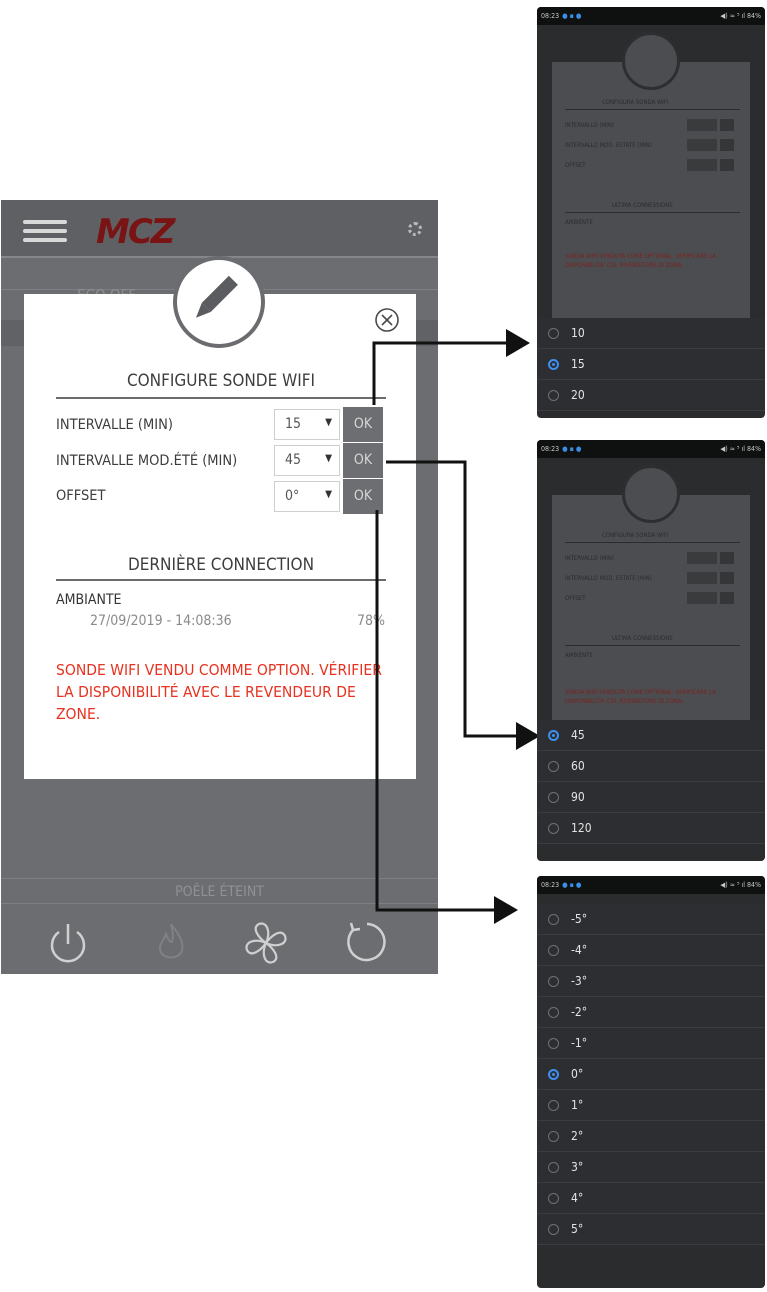 This screenshot has width=767, height=1292. Describe the element at coordinates (651, 1229) in the screenshot. I see `offset-option: 5°` at that location.